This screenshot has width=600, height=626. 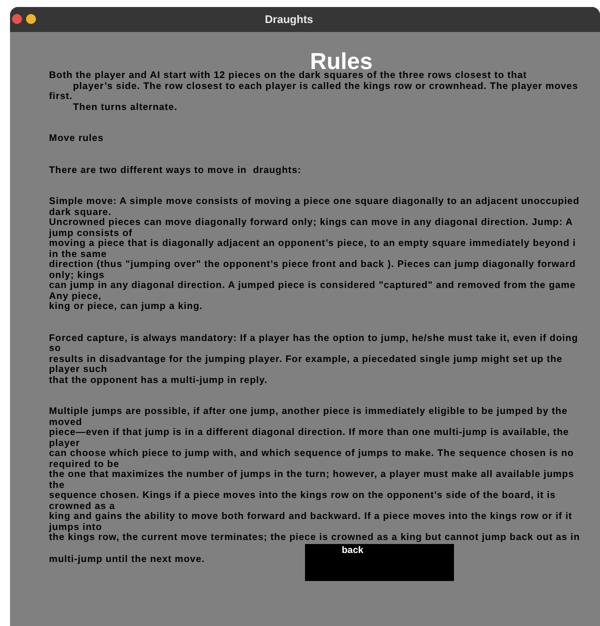 I want to click on rules-text: required to be, so click(x=84, y=465).